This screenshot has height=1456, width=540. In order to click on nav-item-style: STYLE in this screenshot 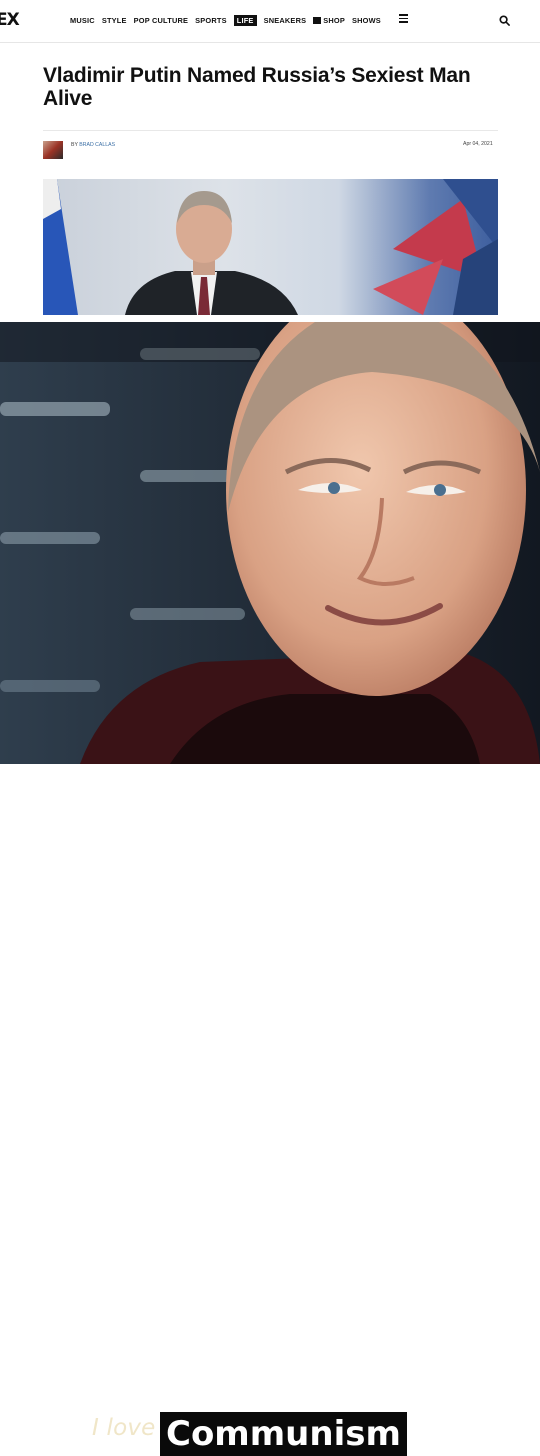, I will do `click(114, 20)`.